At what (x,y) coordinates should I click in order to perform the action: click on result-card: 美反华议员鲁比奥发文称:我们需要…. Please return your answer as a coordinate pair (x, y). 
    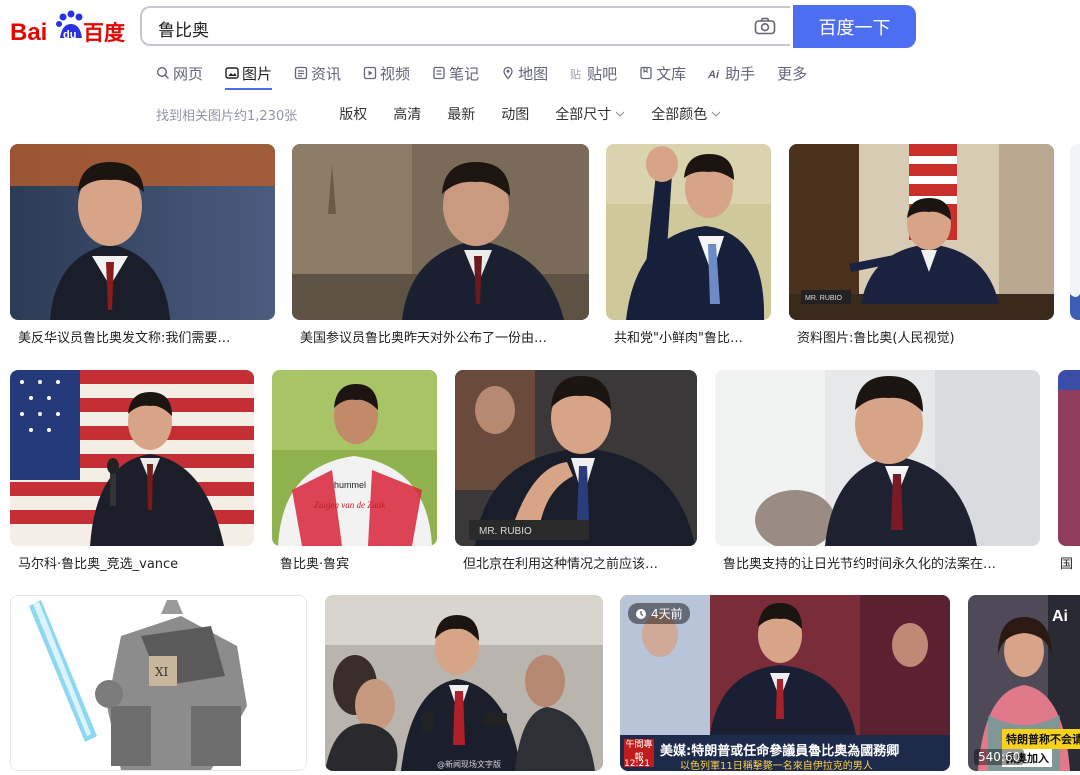
    Looking at the image, I should click on (142, 246).